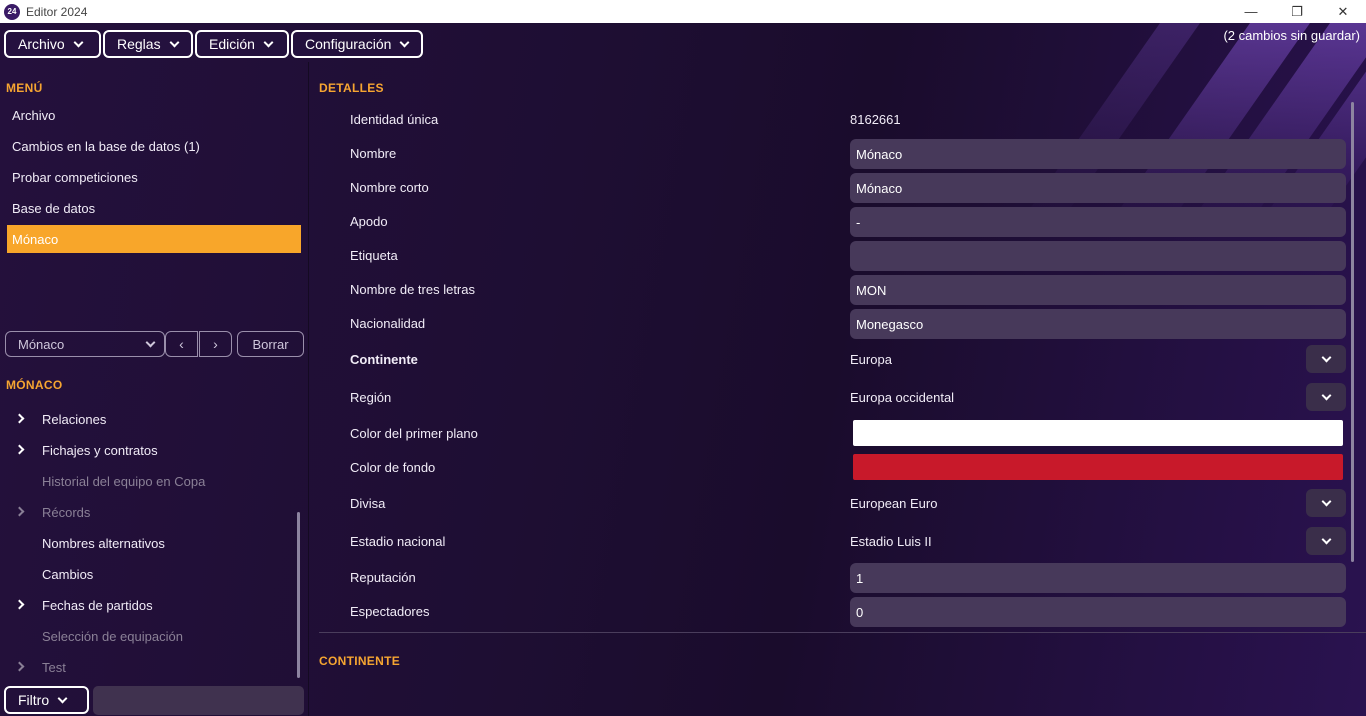 This screenshot has height=716, width=1366. Describe the element at coordinates (1098, 433) in the screenshot. I see `foreground-color-swatch` at that location.